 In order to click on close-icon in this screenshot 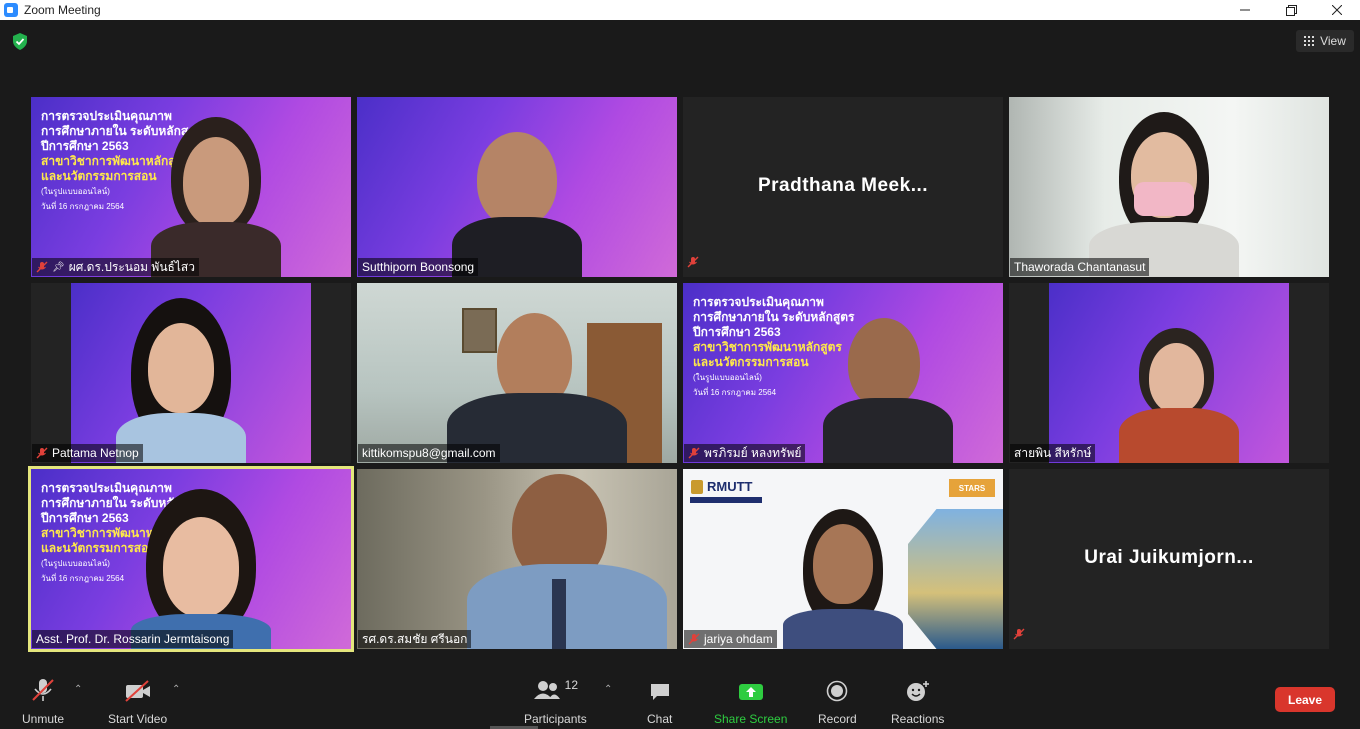, I will do `click(1337, 10)`.